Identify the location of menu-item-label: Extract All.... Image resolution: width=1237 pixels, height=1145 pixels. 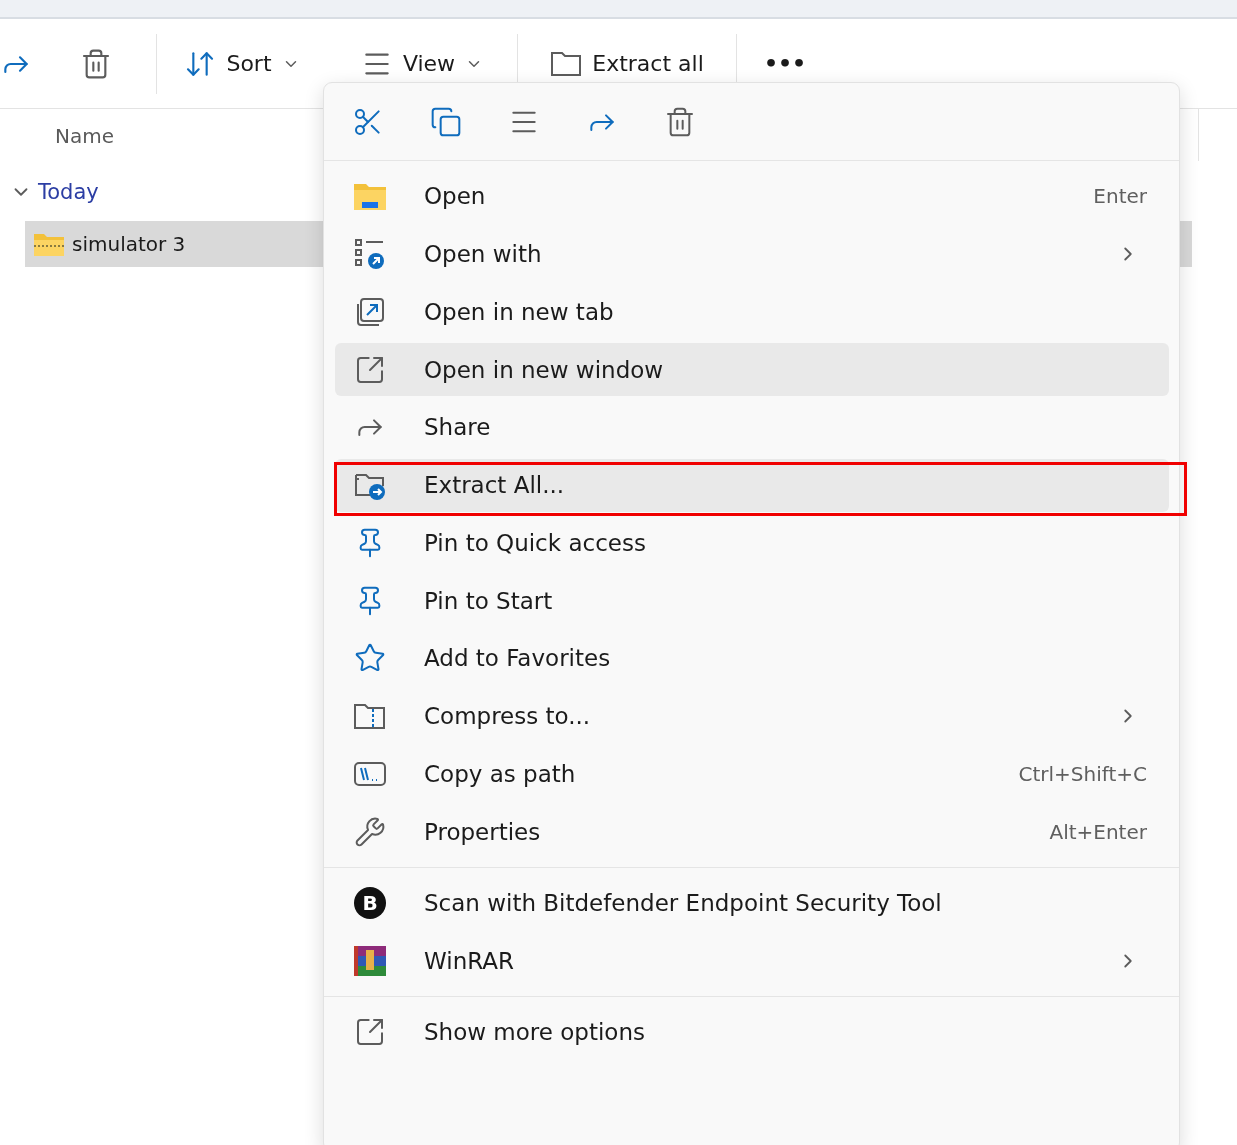
(494, 485).